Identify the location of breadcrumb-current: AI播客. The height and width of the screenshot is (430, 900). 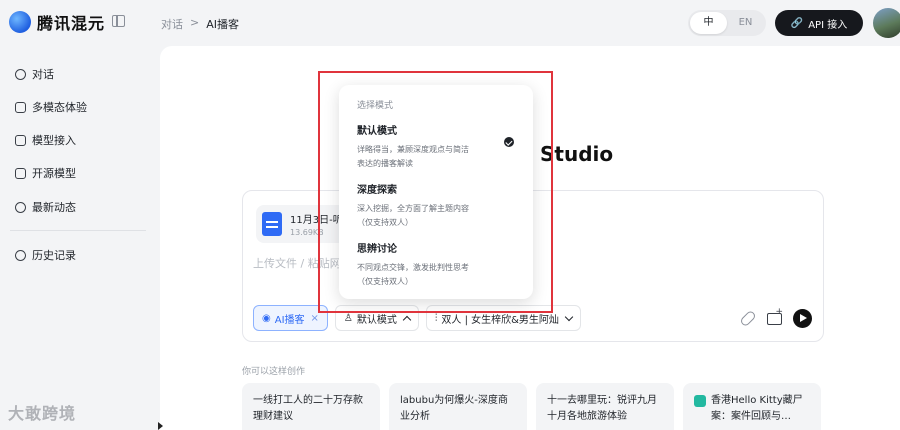
(222, 24).